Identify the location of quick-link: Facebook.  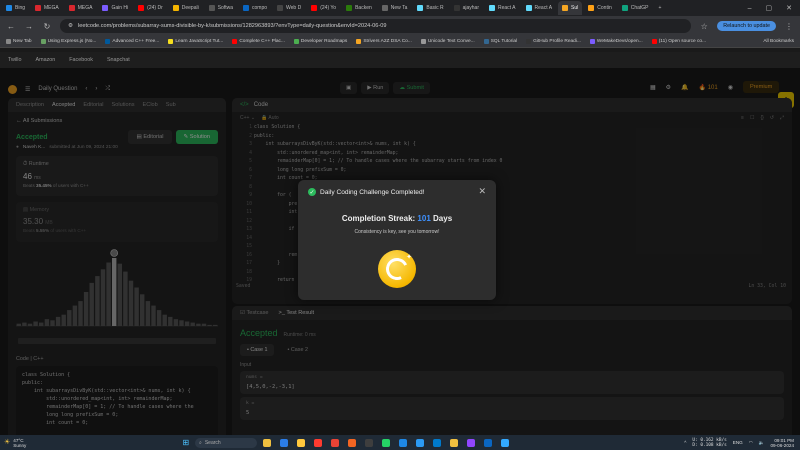
(81, 60).